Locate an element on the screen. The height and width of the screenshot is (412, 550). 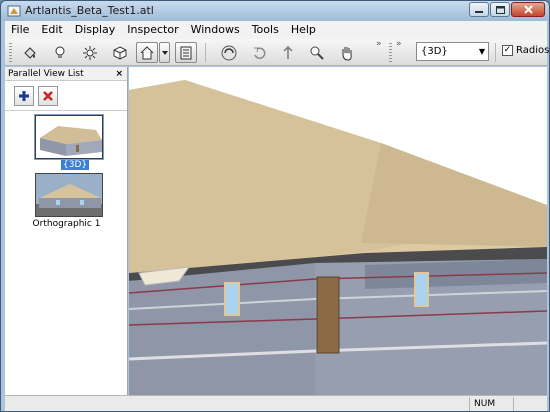
rotate-button is located at coordinates (259, 52).